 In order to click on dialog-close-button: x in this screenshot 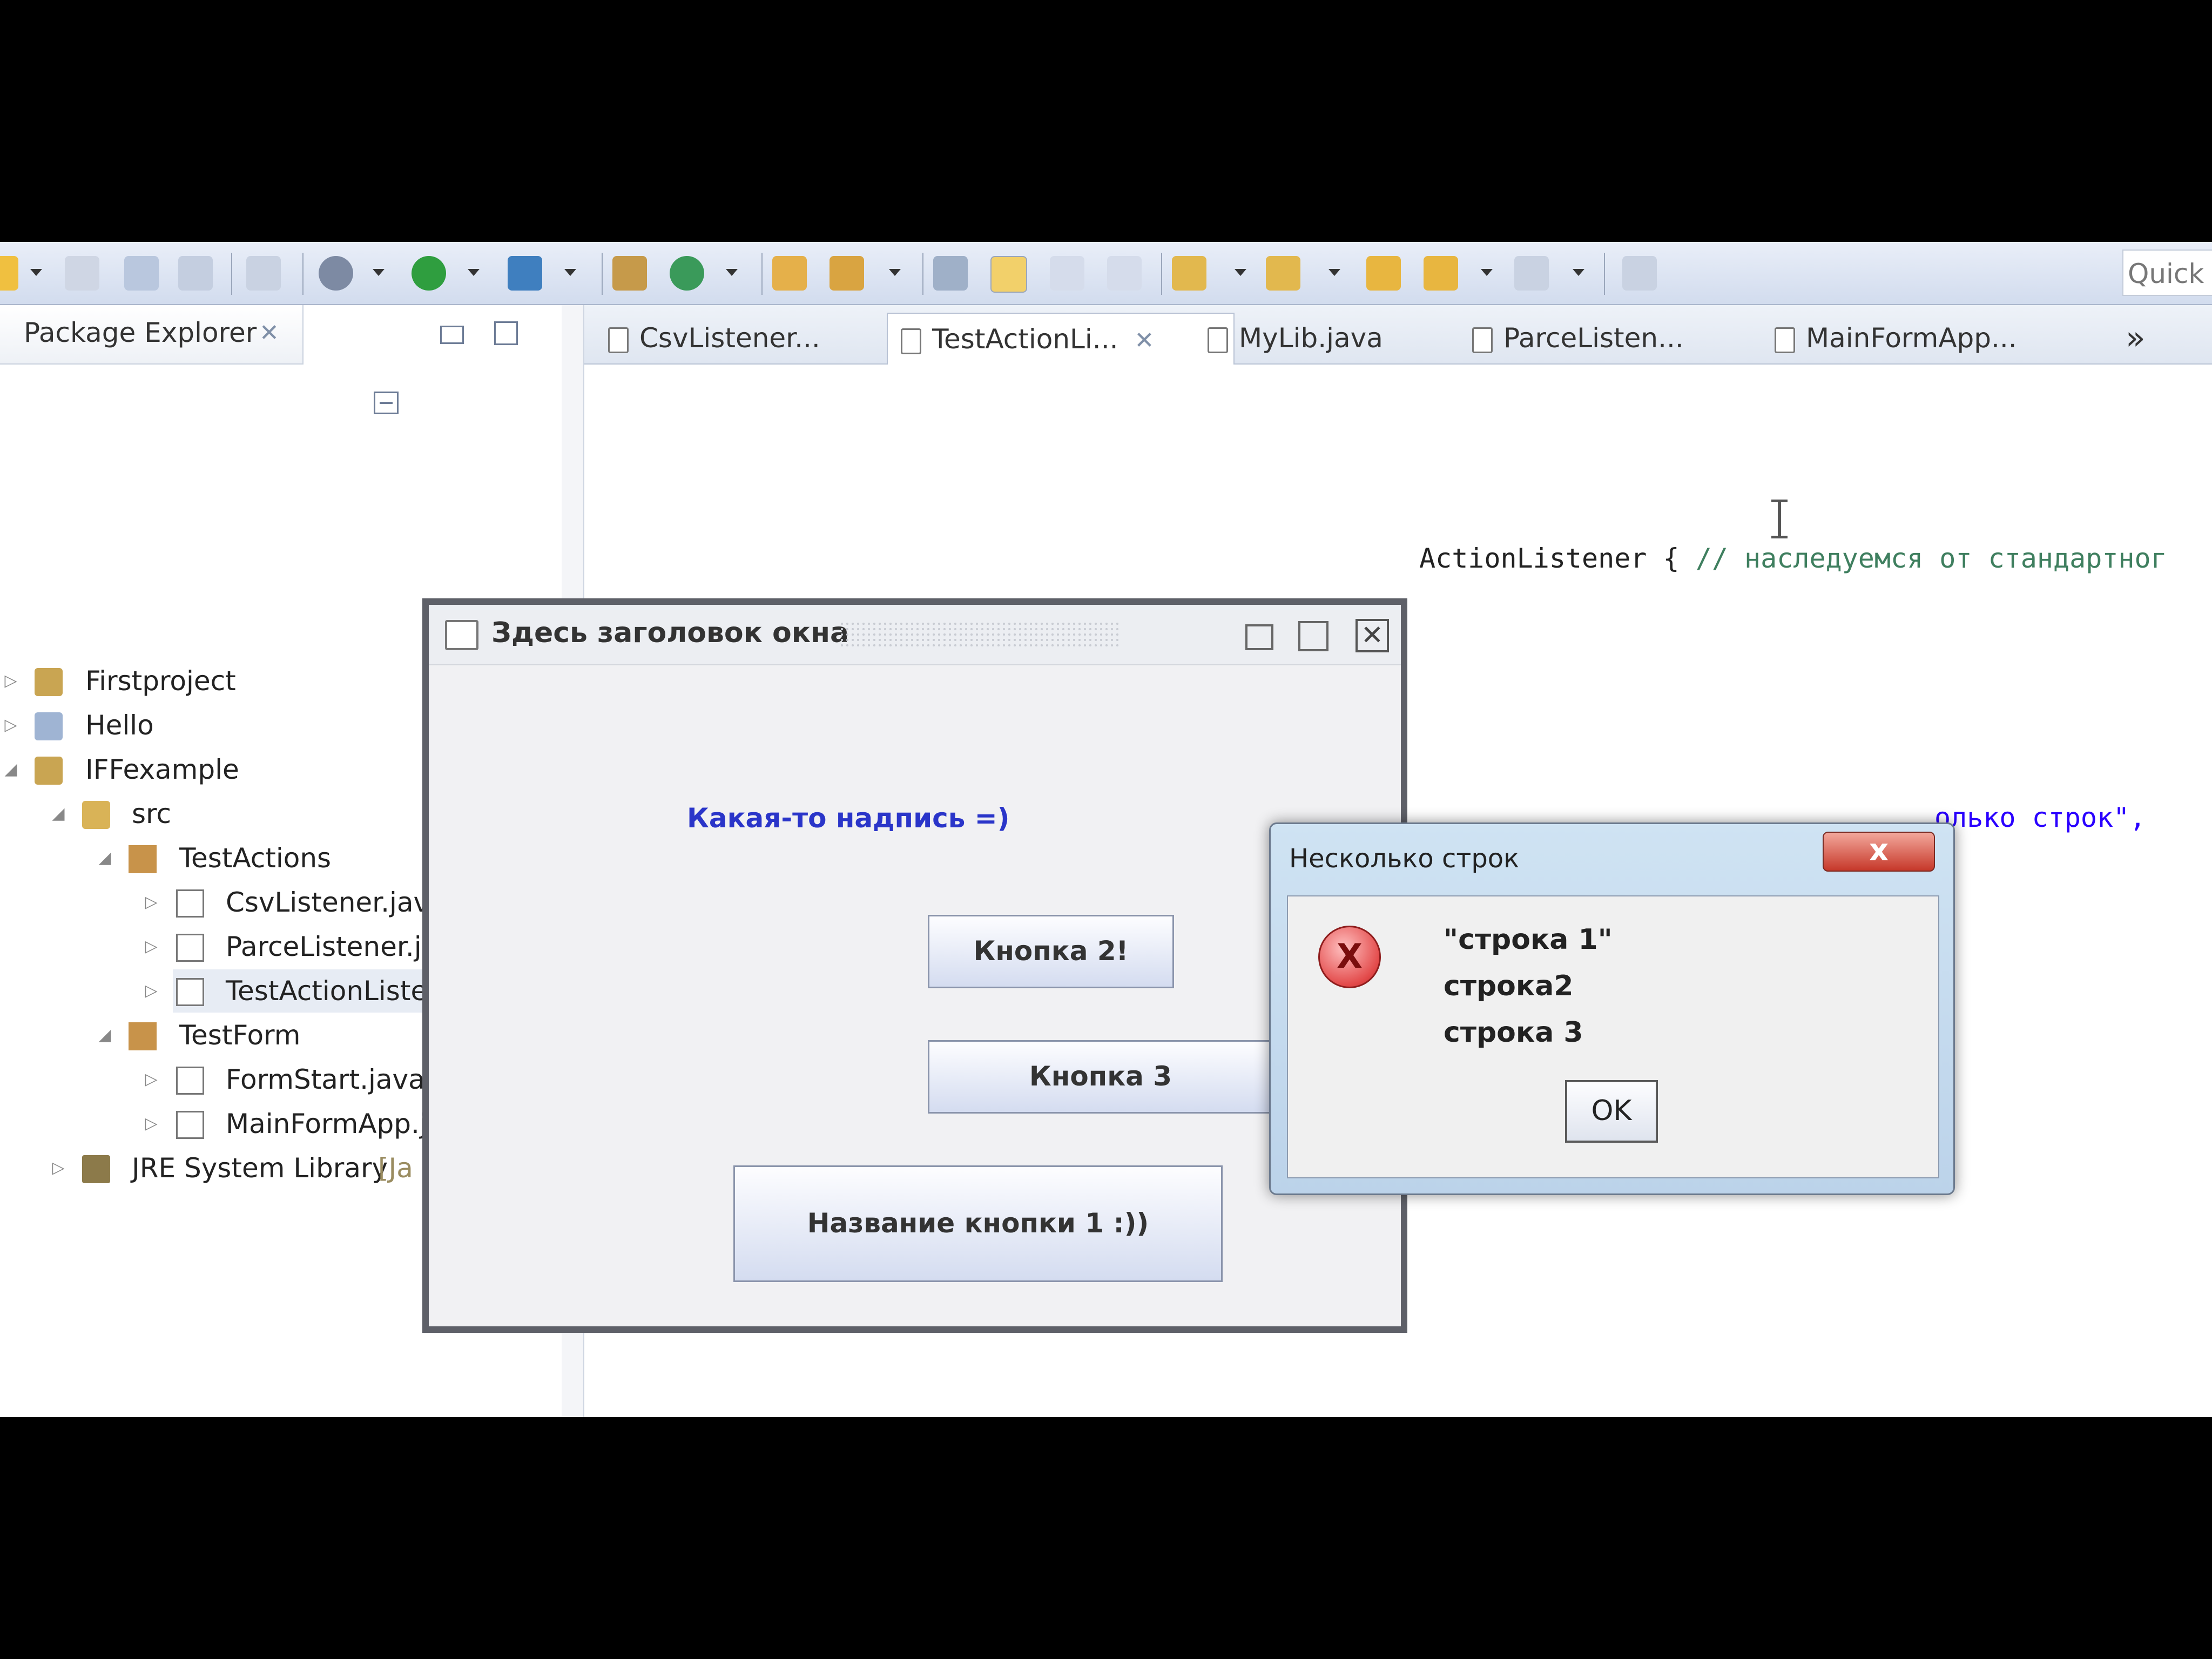, I will do `click(1879, 852)`.